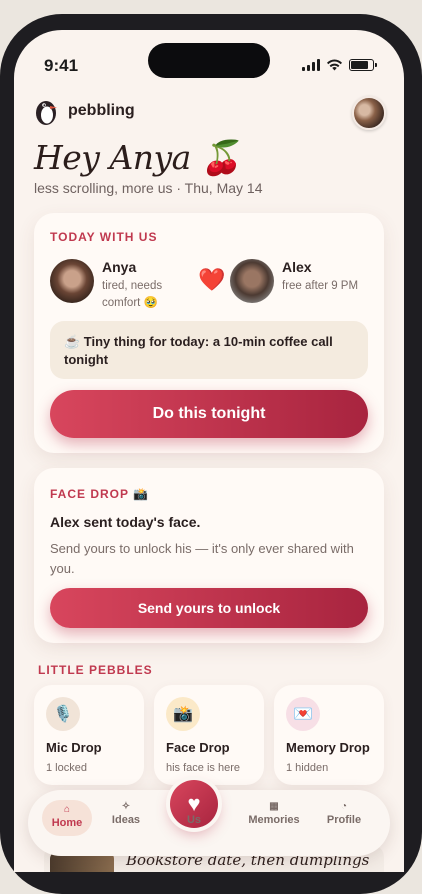  Describe the element at coordinates (148, 188) in the screenshot. I see `greeting-subline: less scrolling, more us · Thu, May 14` at that location.